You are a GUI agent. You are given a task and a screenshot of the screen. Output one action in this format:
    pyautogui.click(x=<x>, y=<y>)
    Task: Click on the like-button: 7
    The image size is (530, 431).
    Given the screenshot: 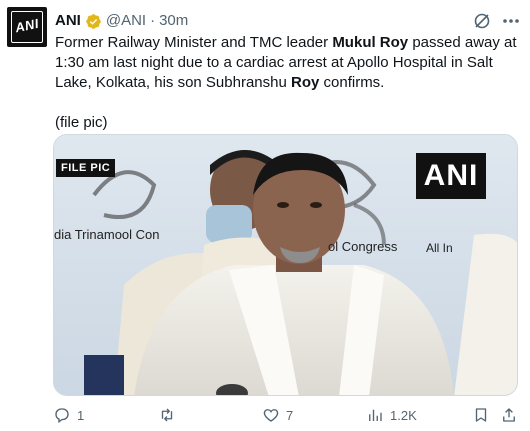 What is the action you would take?
    pyautogui.click(x=277, y=415)
    